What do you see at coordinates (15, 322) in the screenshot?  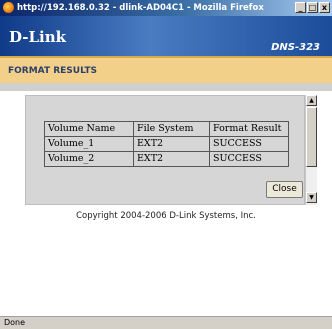 I see `status-text: Done` at bounding box center [15, 322].